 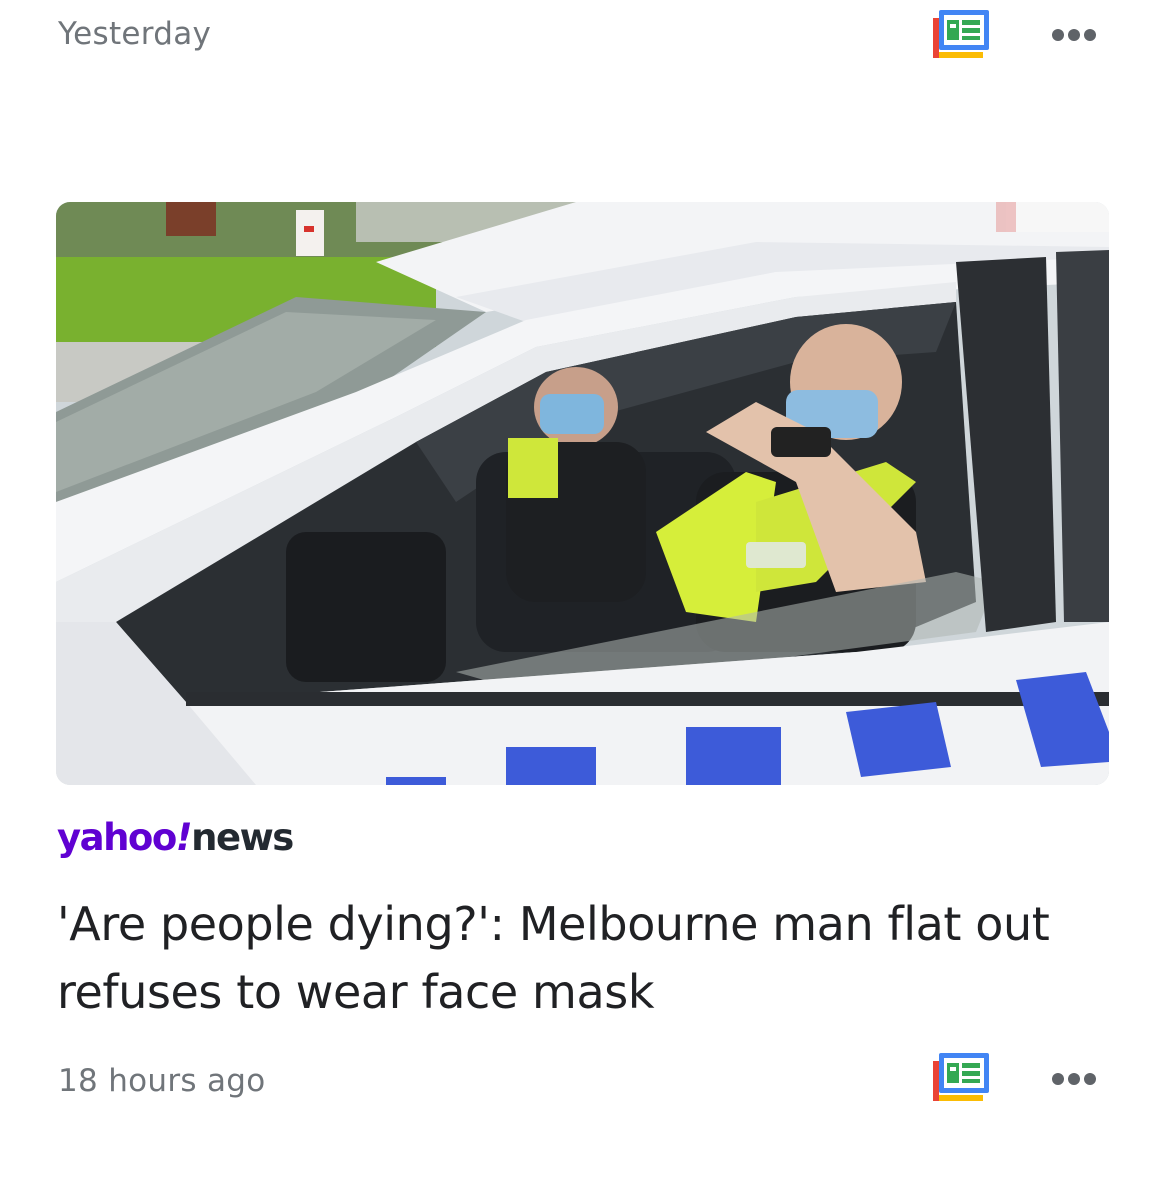 What do you see at coordinates (117, 837) in the screenshot?
I see `source-brand: yahoo` at bounding box center [117, 837].